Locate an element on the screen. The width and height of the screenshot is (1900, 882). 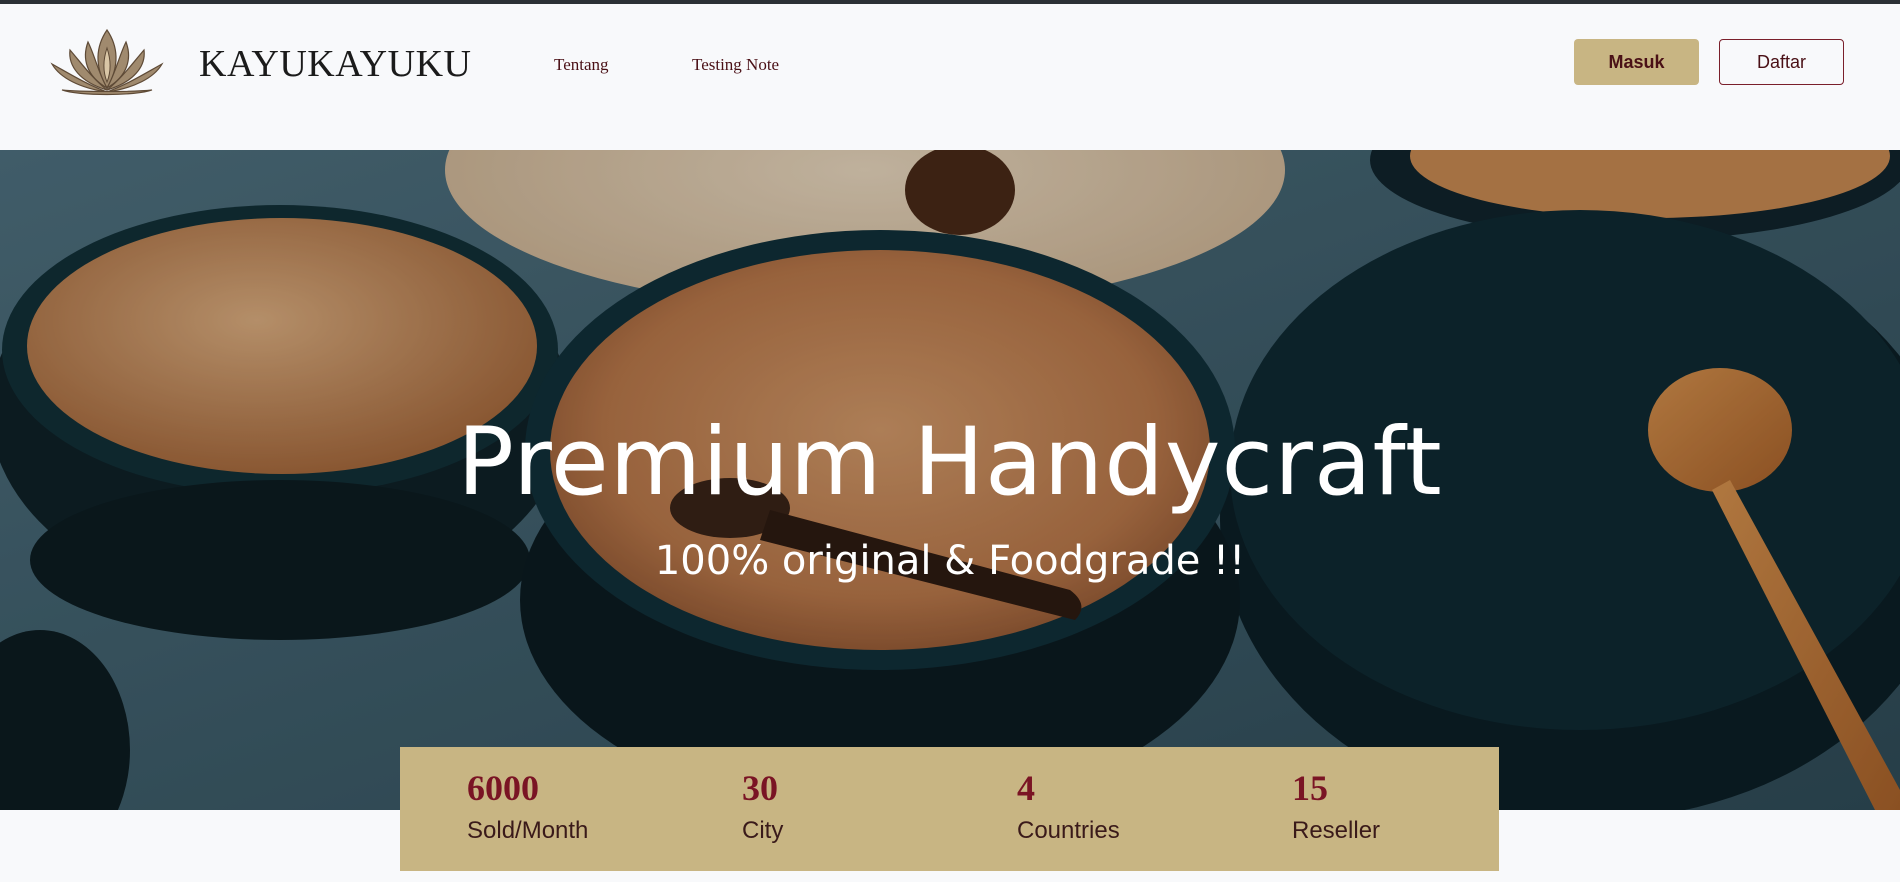
stat-value: 6000 is located at coordinates (503, 788).